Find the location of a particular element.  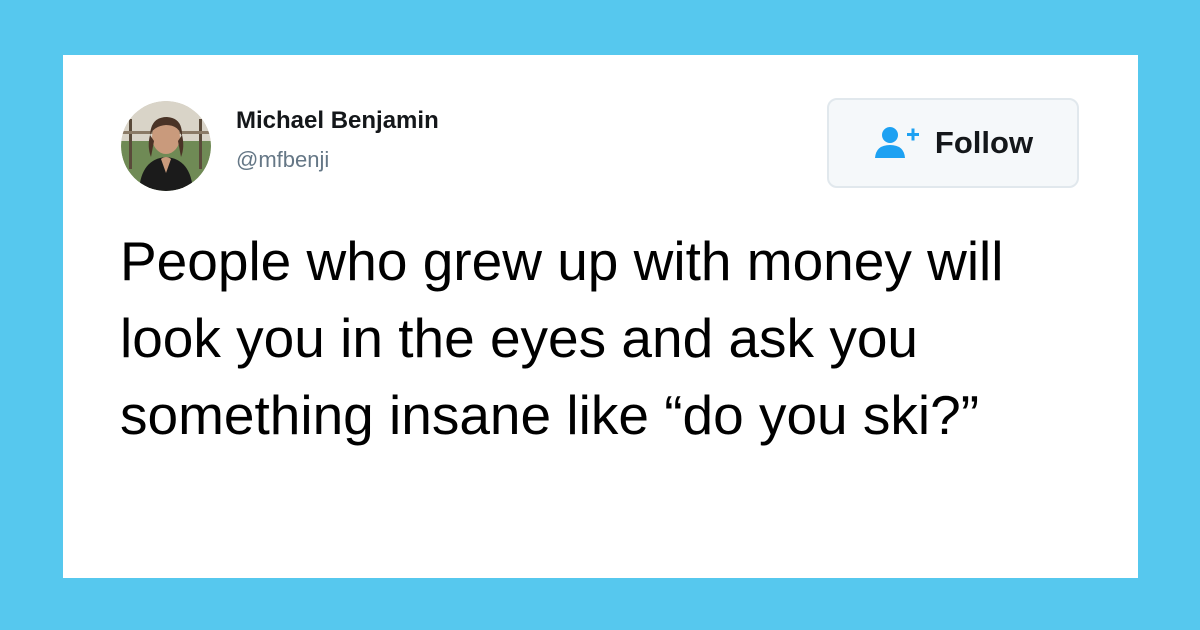

follow-label: Follow is located at coordinates (984, 142).